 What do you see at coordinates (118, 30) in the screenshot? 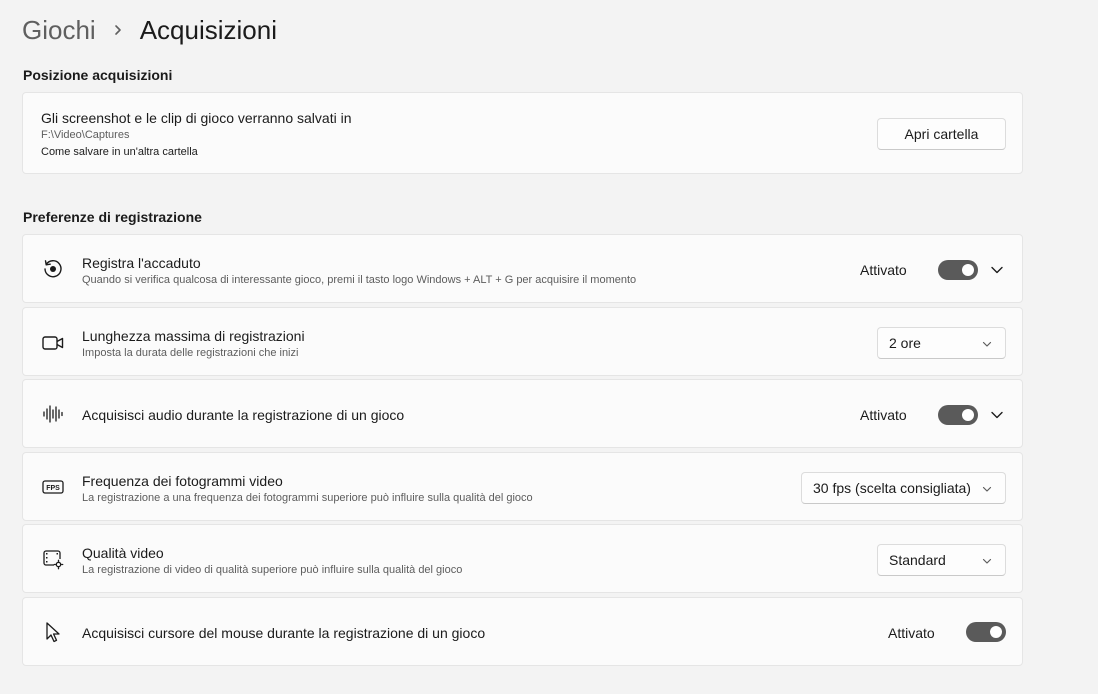
I see `chevron-right-icon` at bounding box center [118, 30].